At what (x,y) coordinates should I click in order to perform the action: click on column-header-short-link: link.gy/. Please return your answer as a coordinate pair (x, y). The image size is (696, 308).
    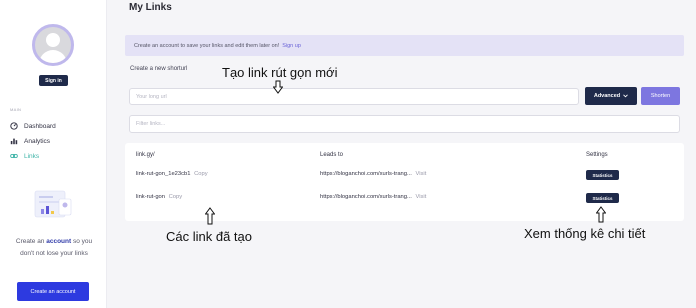
    Looking at the image, I should click on (145, 155).